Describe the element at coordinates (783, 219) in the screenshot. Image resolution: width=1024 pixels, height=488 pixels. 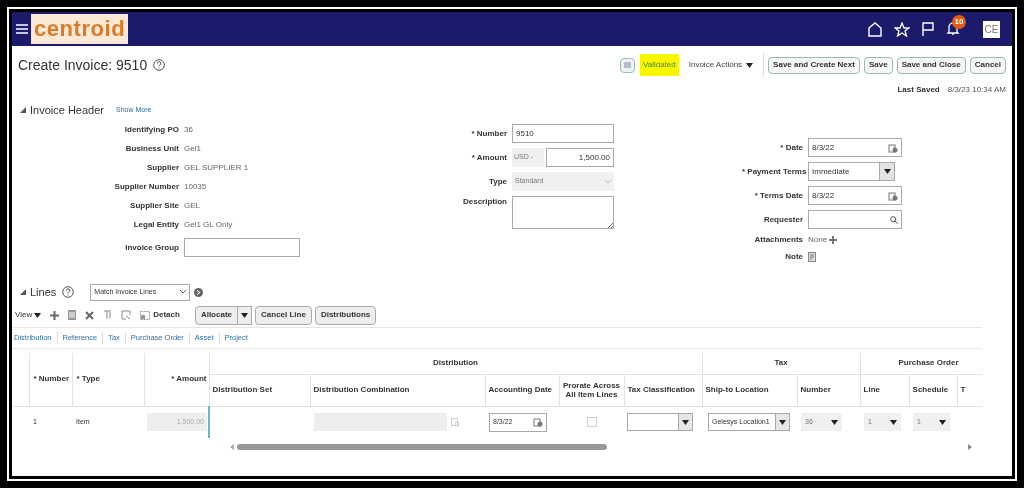
I see `field-label: Requester` at that location.